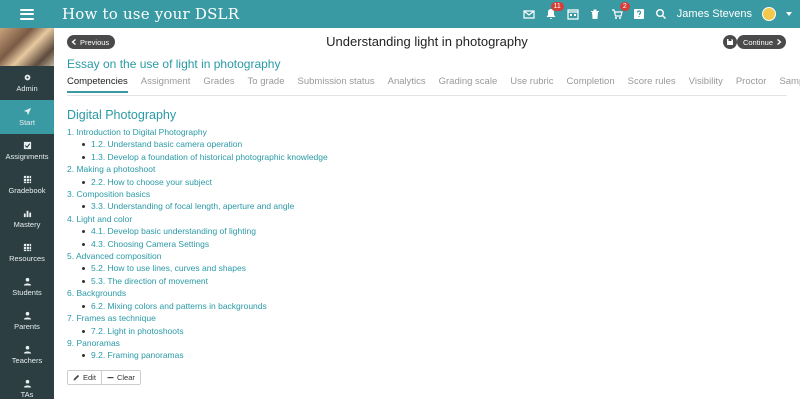 The image size is (800, 399). I want to click on user-menu-name: James Stevens, so click(714, 14).